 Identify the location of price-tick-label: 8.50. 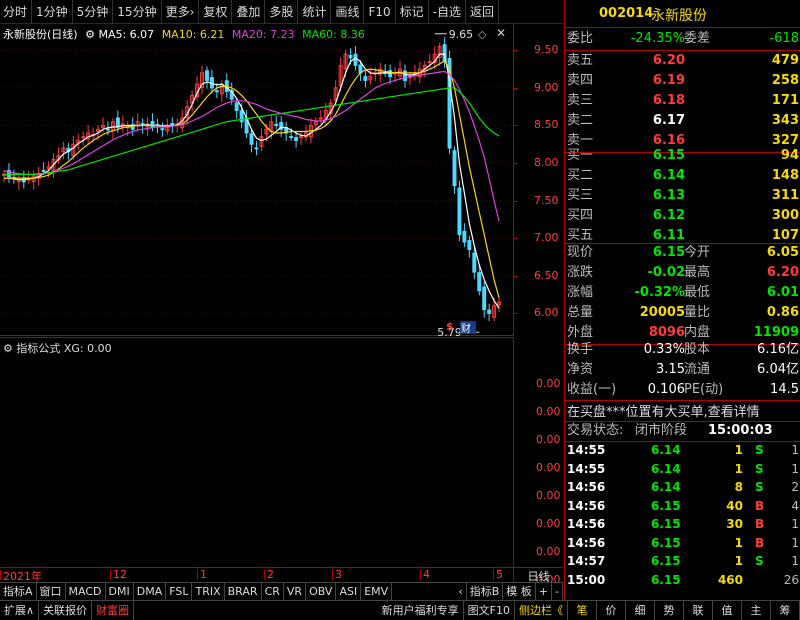
(546, 125).